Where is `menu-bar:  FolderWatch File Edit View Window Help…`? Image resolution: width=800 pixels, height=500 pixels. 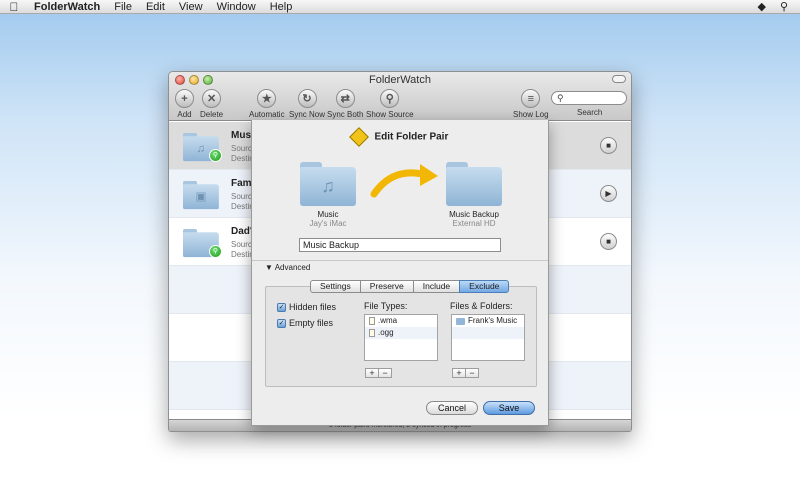 menu-bar:  FolderWatch File Edit View Window Help… is located at coordinates (400, 7).